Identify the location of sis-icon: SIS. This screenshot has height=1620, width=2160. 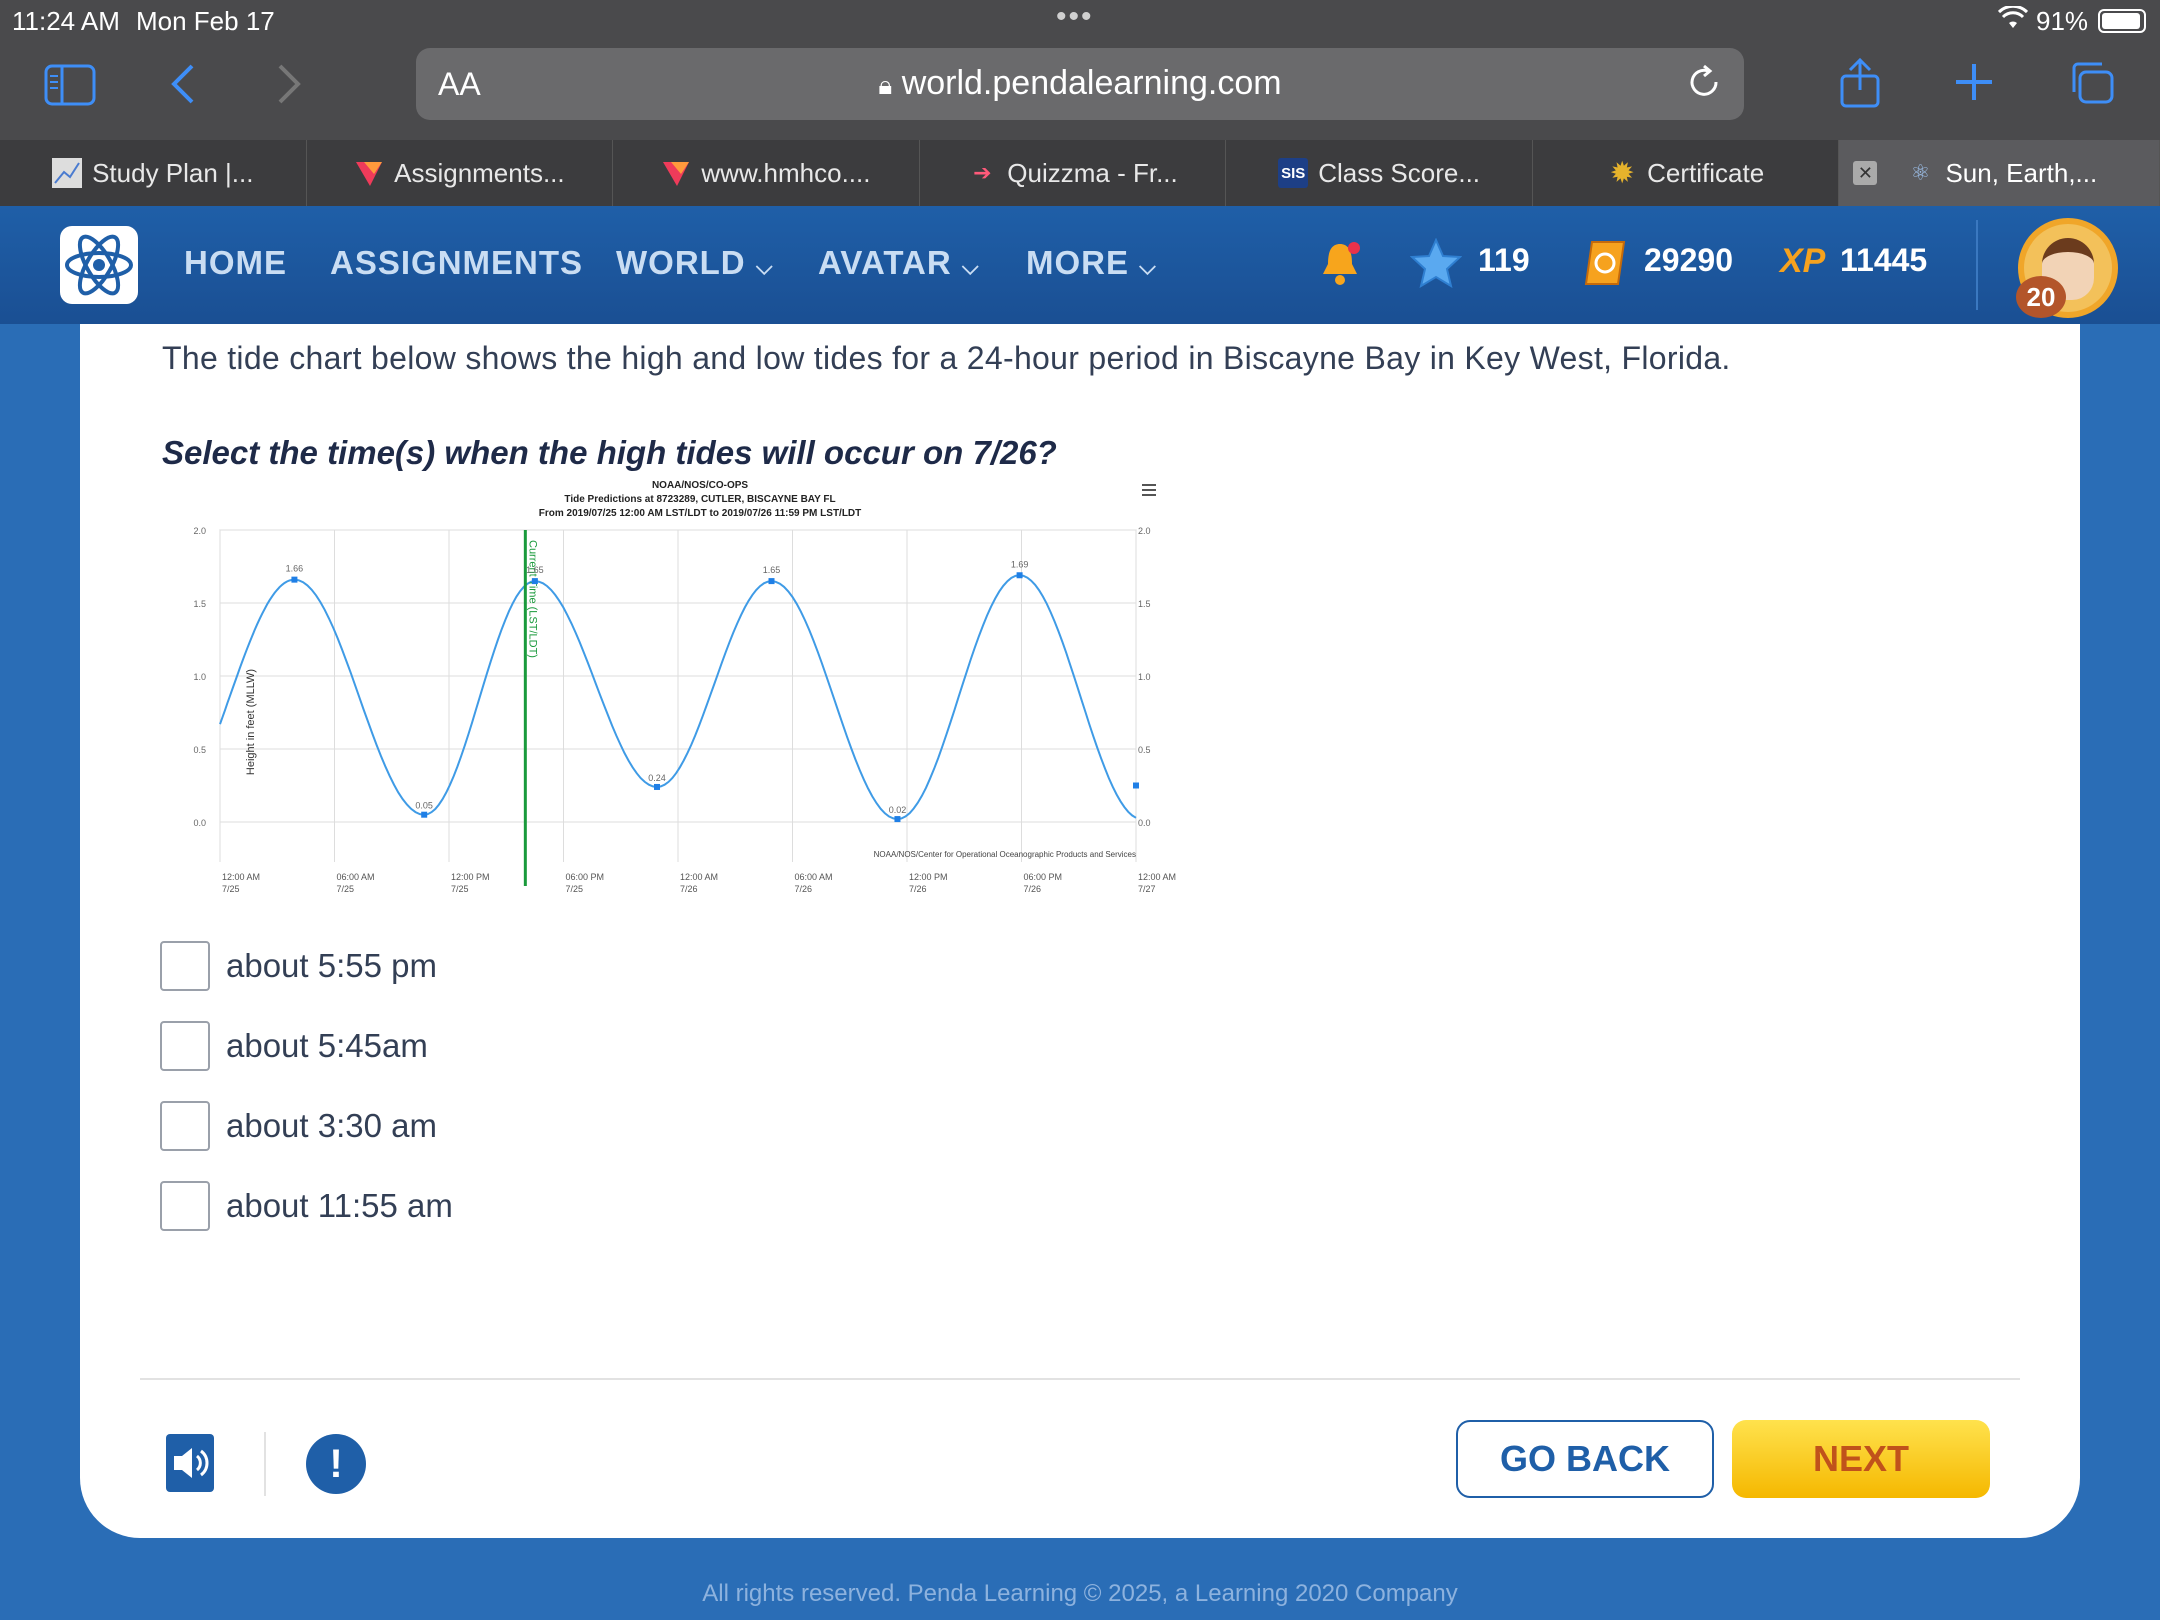
(1293, 173).